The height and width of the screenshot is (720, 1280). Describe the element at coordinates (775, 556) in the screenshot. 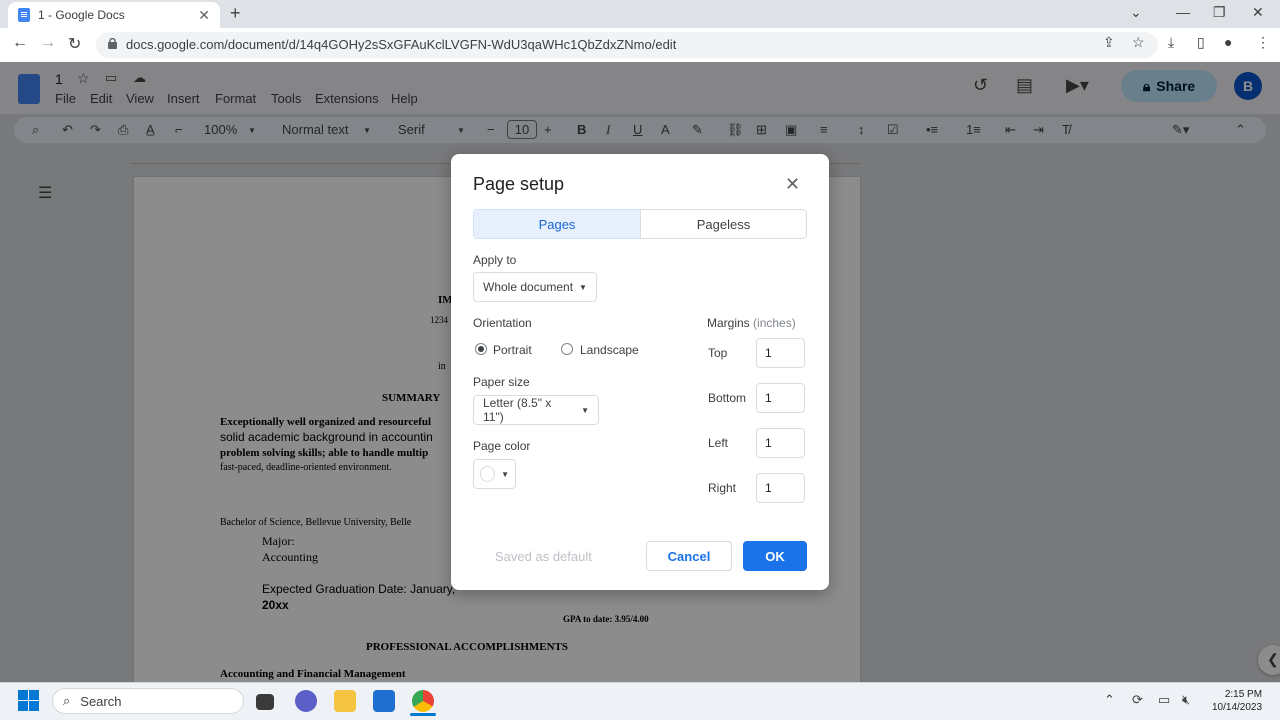

I see `ok-button: OK` at that location.